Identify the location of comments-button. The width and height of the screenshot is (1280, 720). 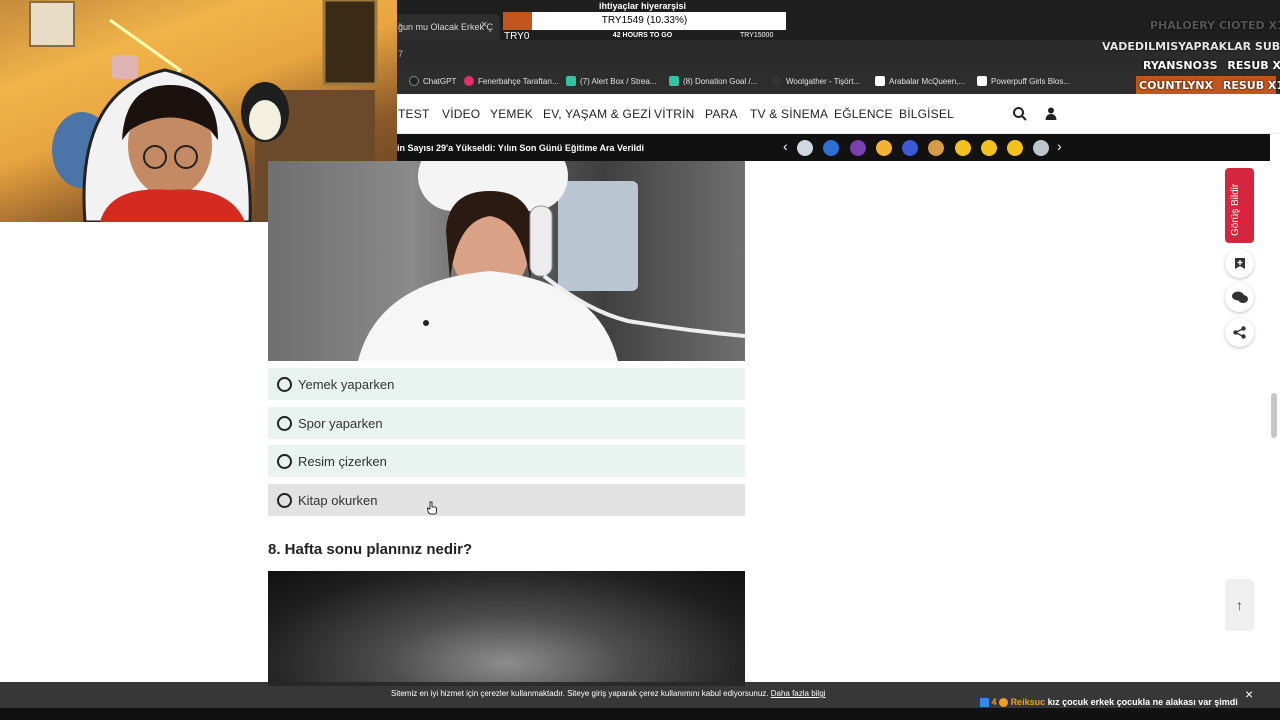
(1239, 297).